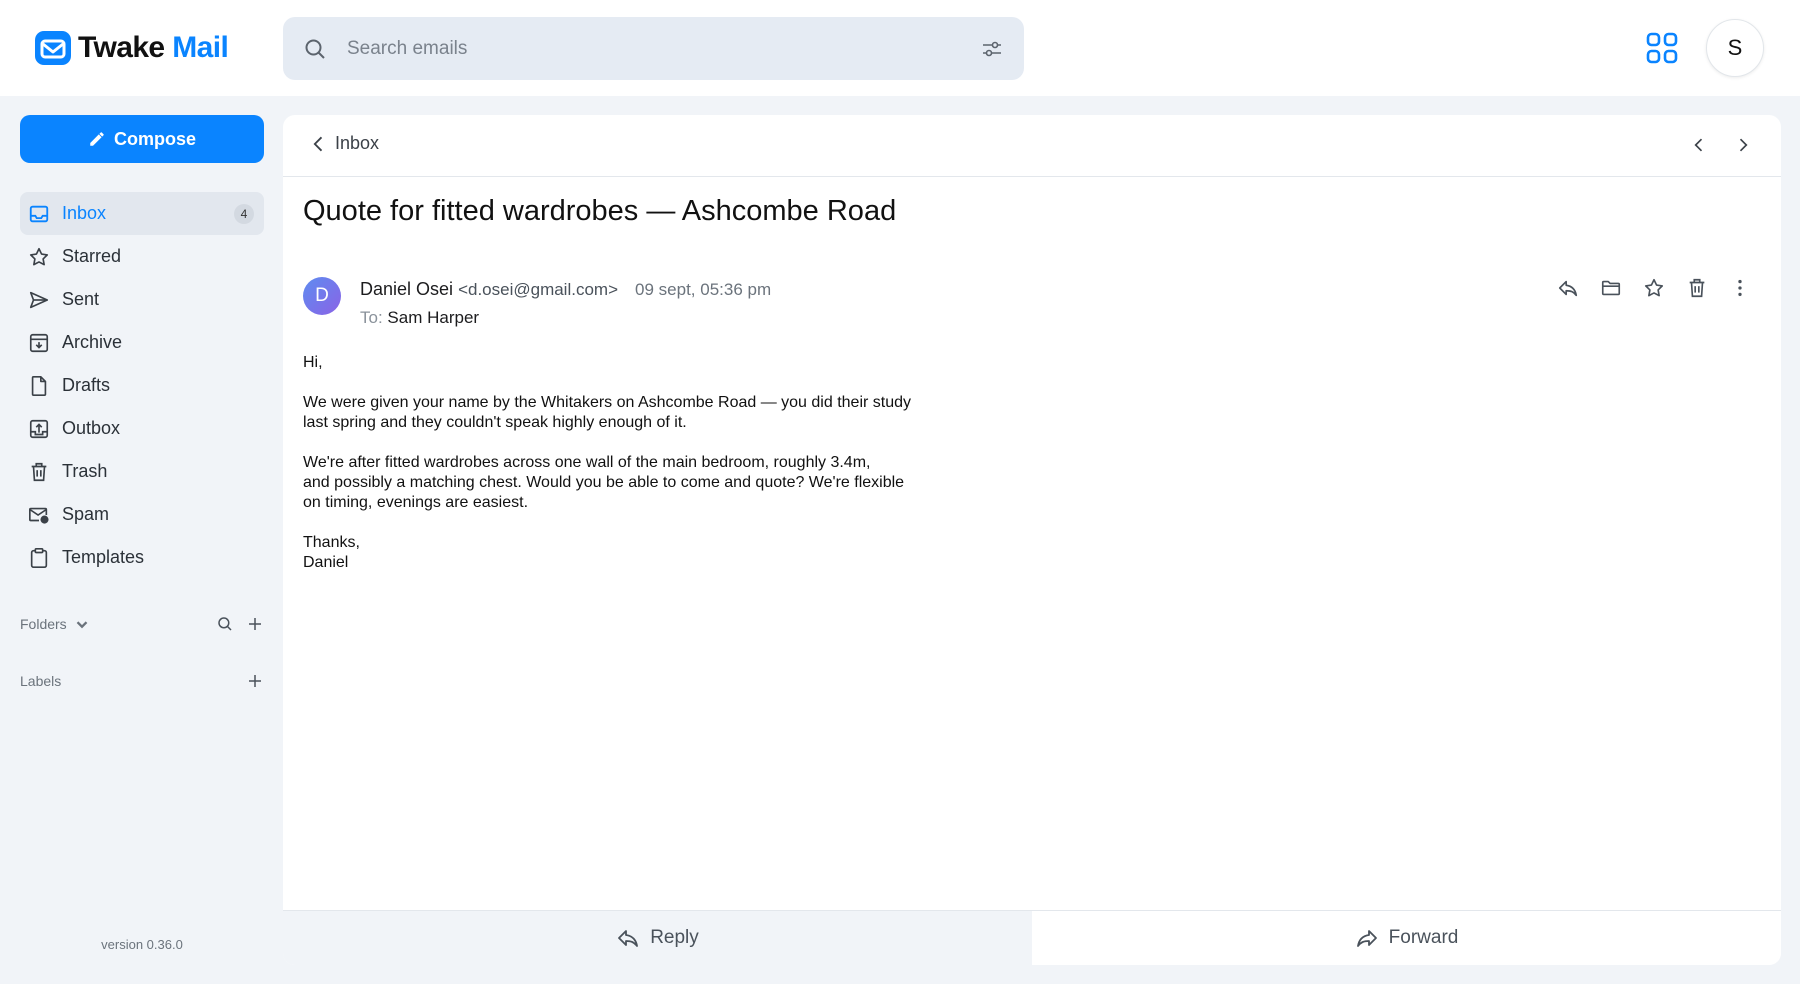 The height and width of the screenshot is (984, 1800). Describe the element at coordinates (43, 624) in the screenshot. I see `folders-label: Folders` at that location.